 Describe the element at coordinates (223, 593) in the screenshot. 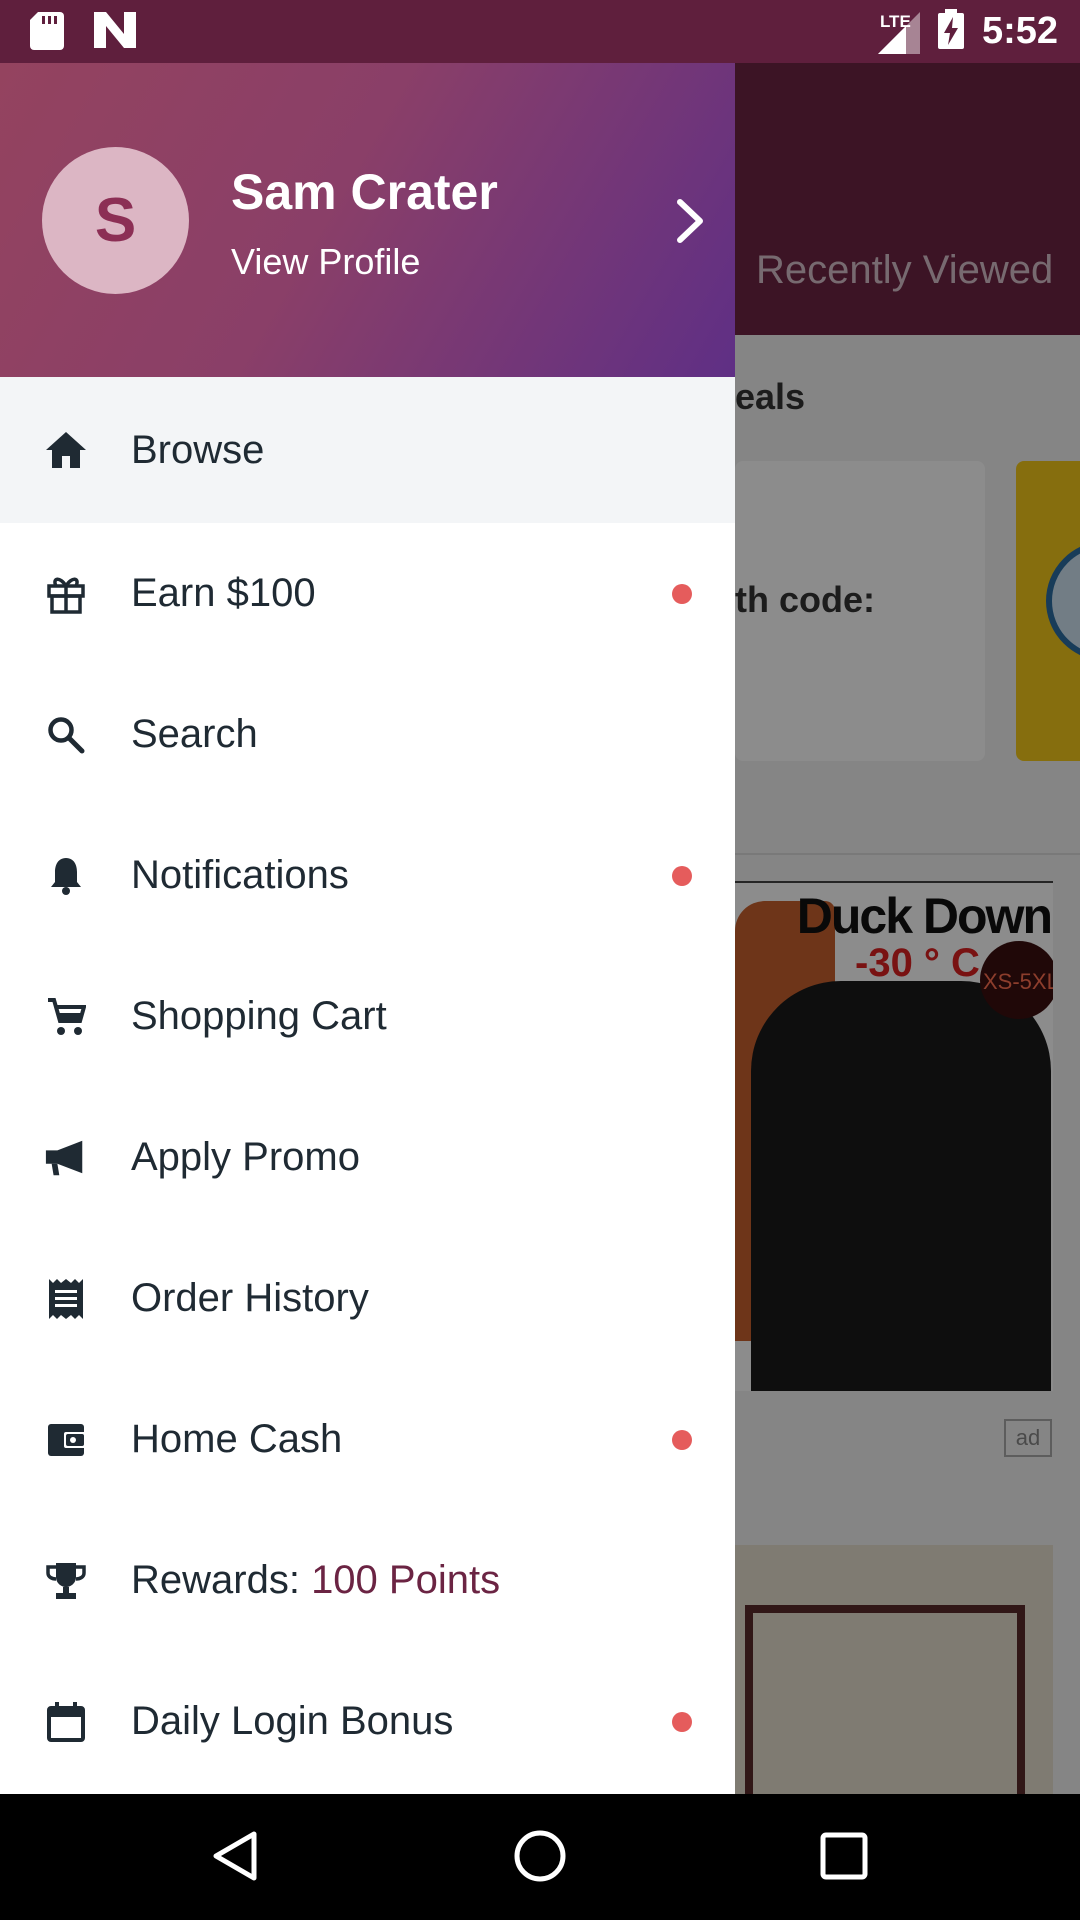

I see `menu-item-label: Earn $100` at that location.